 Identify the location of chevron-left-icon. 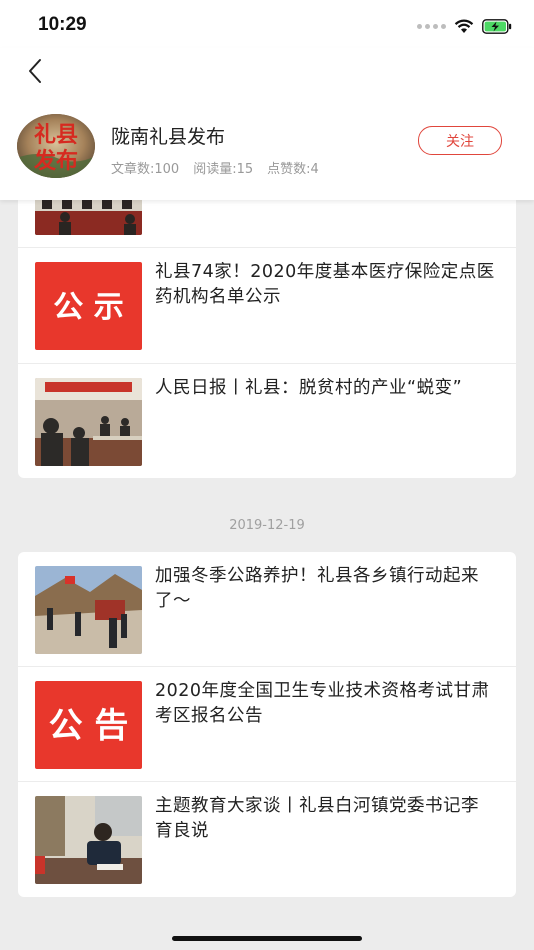
(35, 71).